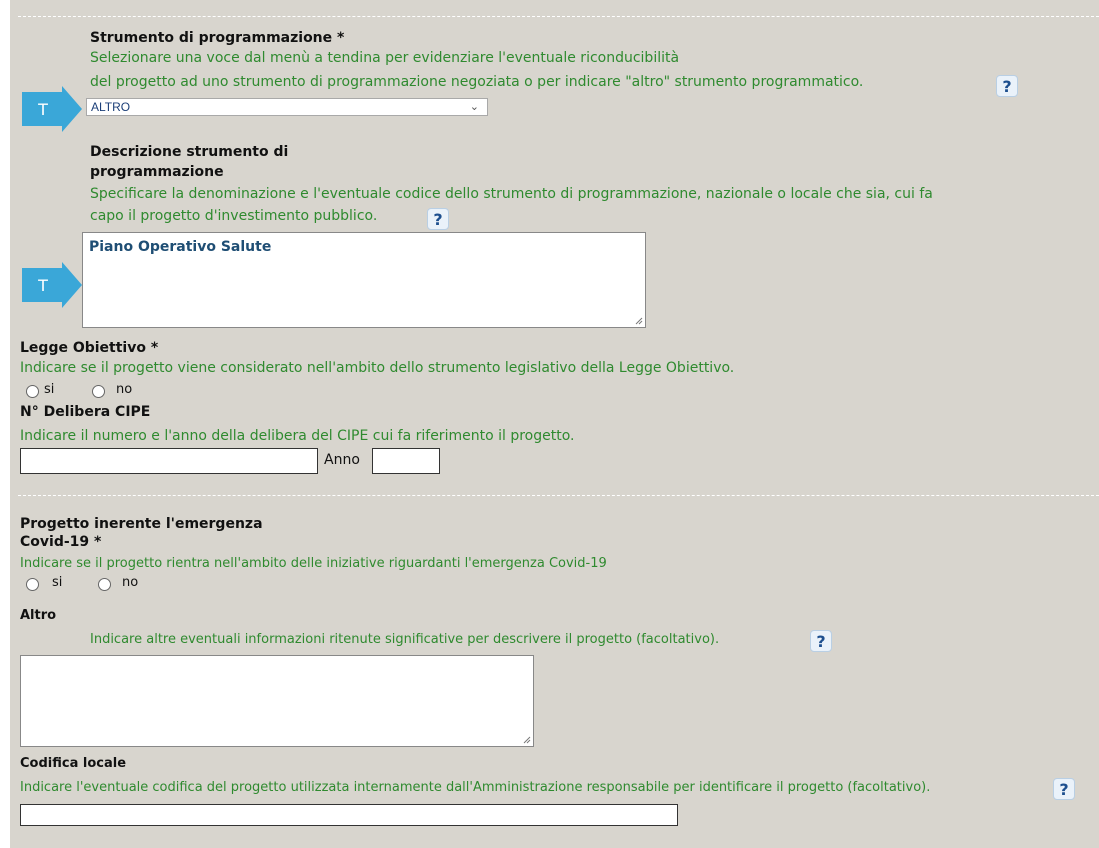 This screenshot has width=1099, height=848. Describe the element at coordinates (73, 763) in the screenshot. I see `codifica-label: Codifica locale` at that location.